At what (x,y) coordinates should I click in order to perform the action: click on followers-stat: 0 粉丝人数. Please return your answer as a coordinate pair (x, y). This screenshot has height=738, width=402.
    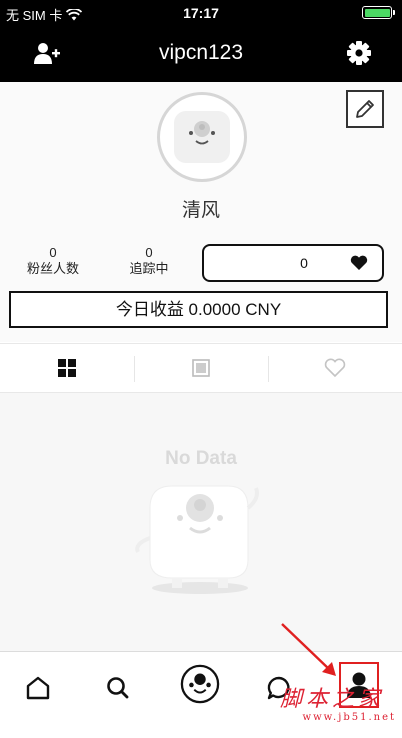
    Looking at the image, I should click on (53, 261).